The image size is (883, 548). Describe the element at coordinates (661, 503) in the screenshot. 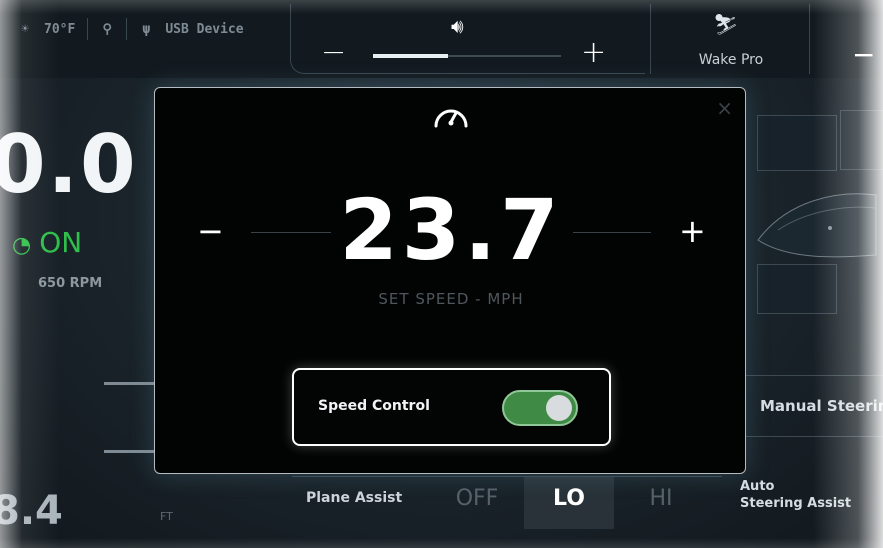

I see `plane-assist-hi: HI` at that location.